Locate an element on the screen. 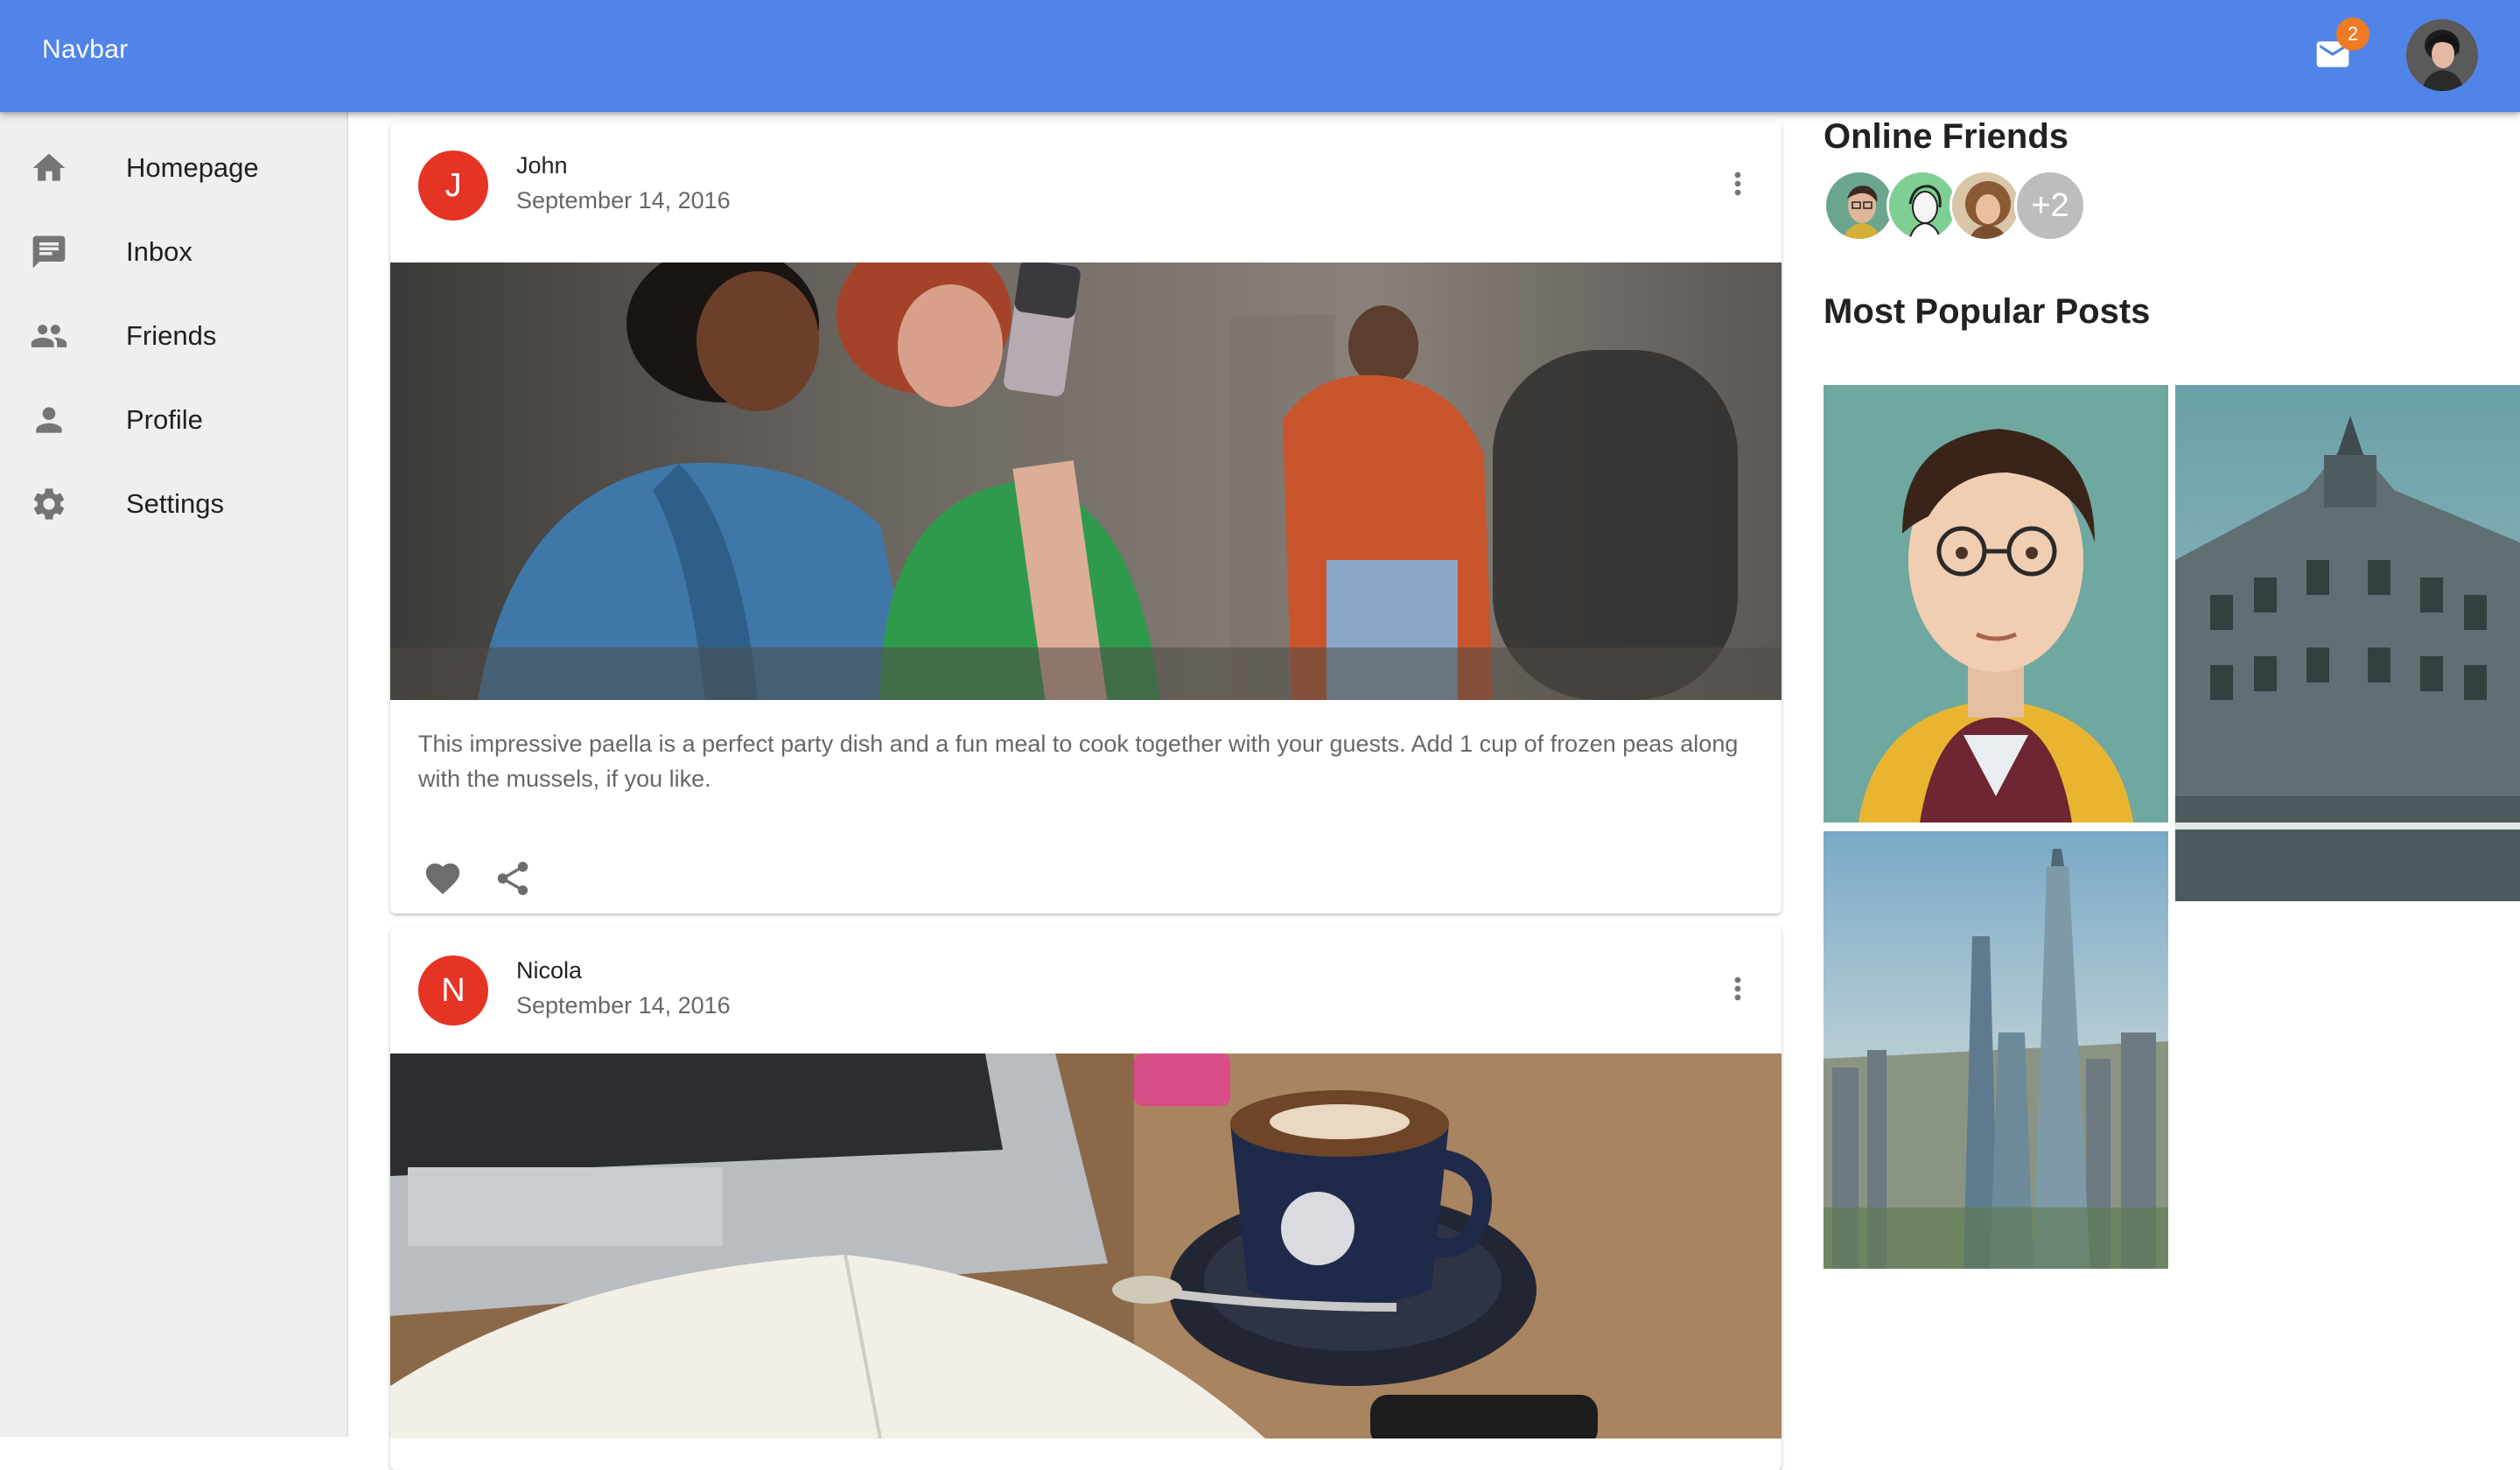 The image size is (2520, 1470). navbar: Navbar 2 is located at coordinates (1260, 56).